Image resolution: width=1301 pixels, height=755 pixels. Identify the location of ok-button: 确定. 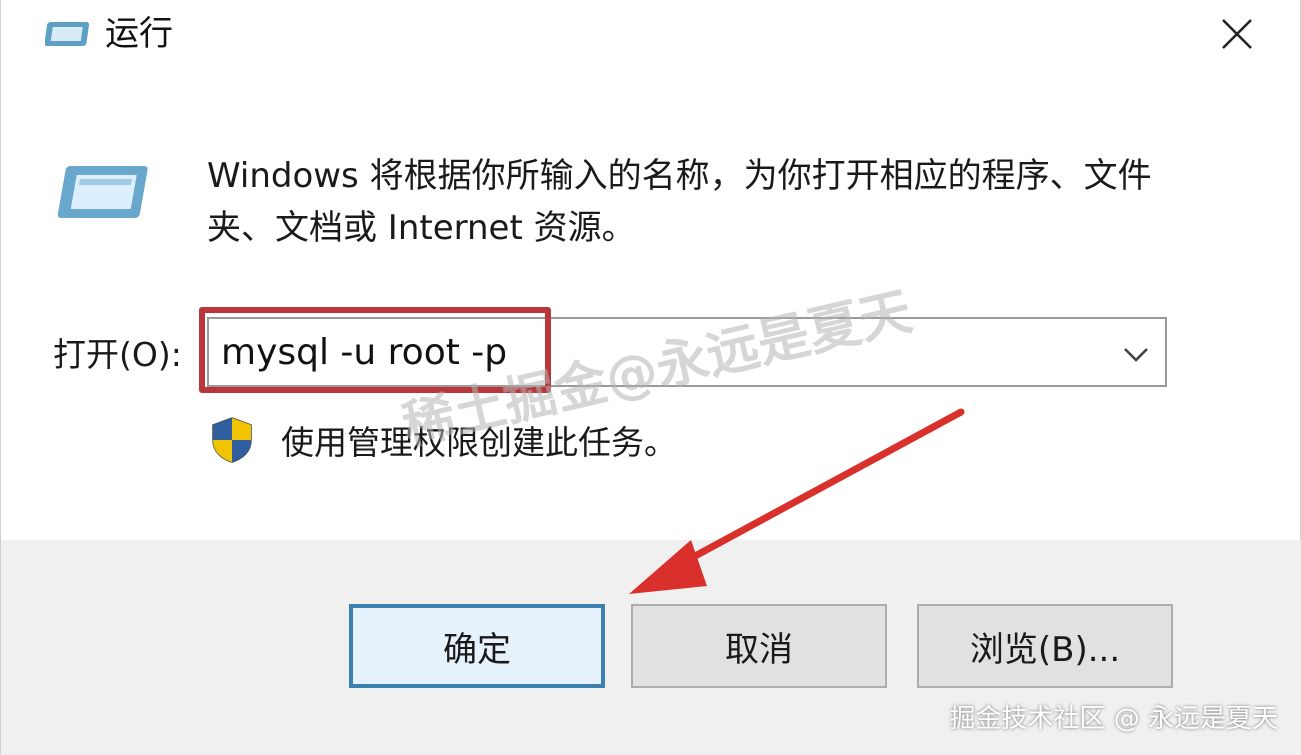
(477, 646).